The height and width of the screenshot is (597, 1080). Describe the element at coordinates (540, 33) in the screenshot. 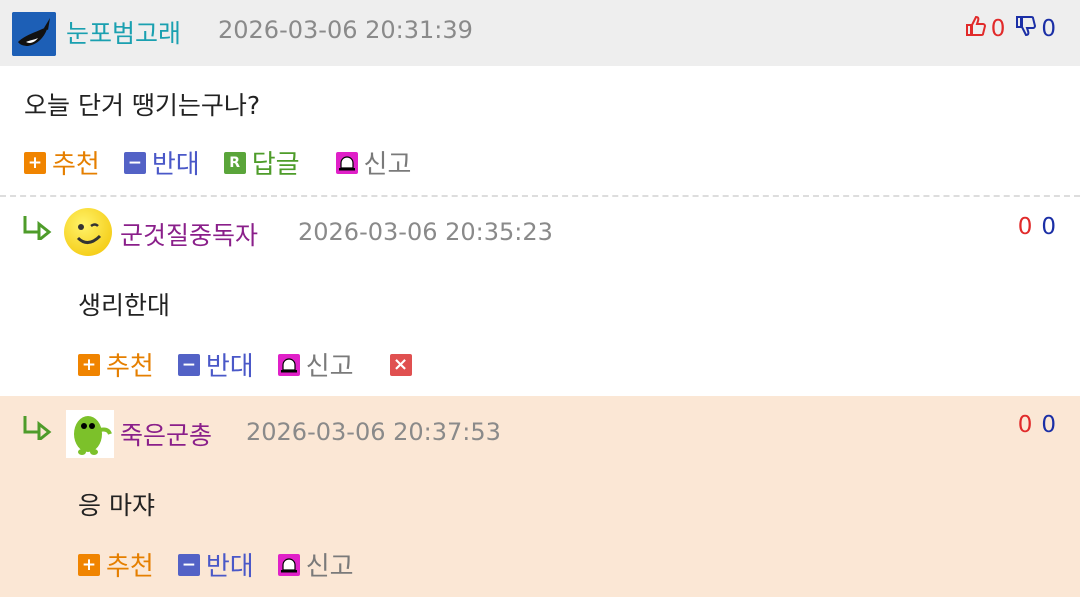

I see `post-header: 눈포범고래 2026-03-06 20:31:39 0 0` at that location.